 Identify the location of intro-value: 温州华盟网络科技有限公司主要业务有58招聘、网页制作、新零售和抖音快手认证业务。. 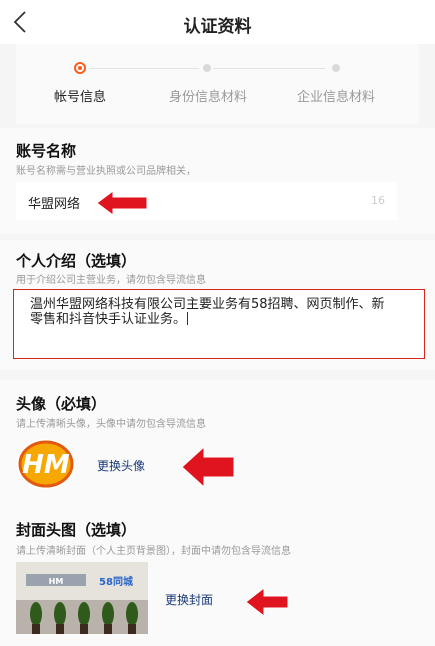
(207, 312).